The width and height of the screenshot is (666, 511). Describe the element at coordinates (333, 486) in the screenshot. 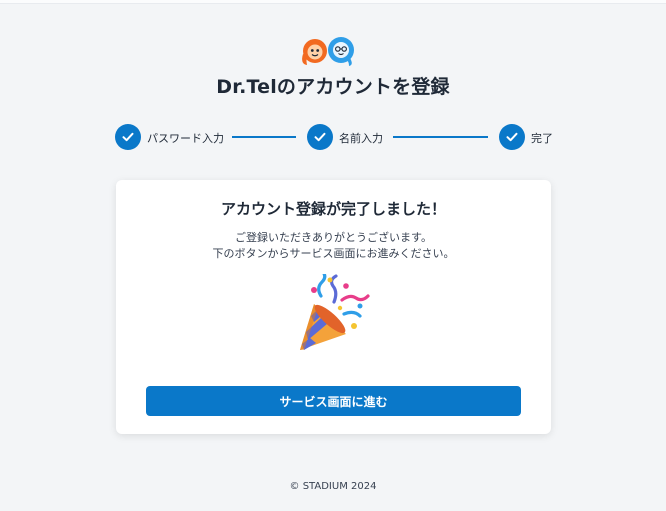

I see `footer-copyright: © STADIUM 2024` at that location.